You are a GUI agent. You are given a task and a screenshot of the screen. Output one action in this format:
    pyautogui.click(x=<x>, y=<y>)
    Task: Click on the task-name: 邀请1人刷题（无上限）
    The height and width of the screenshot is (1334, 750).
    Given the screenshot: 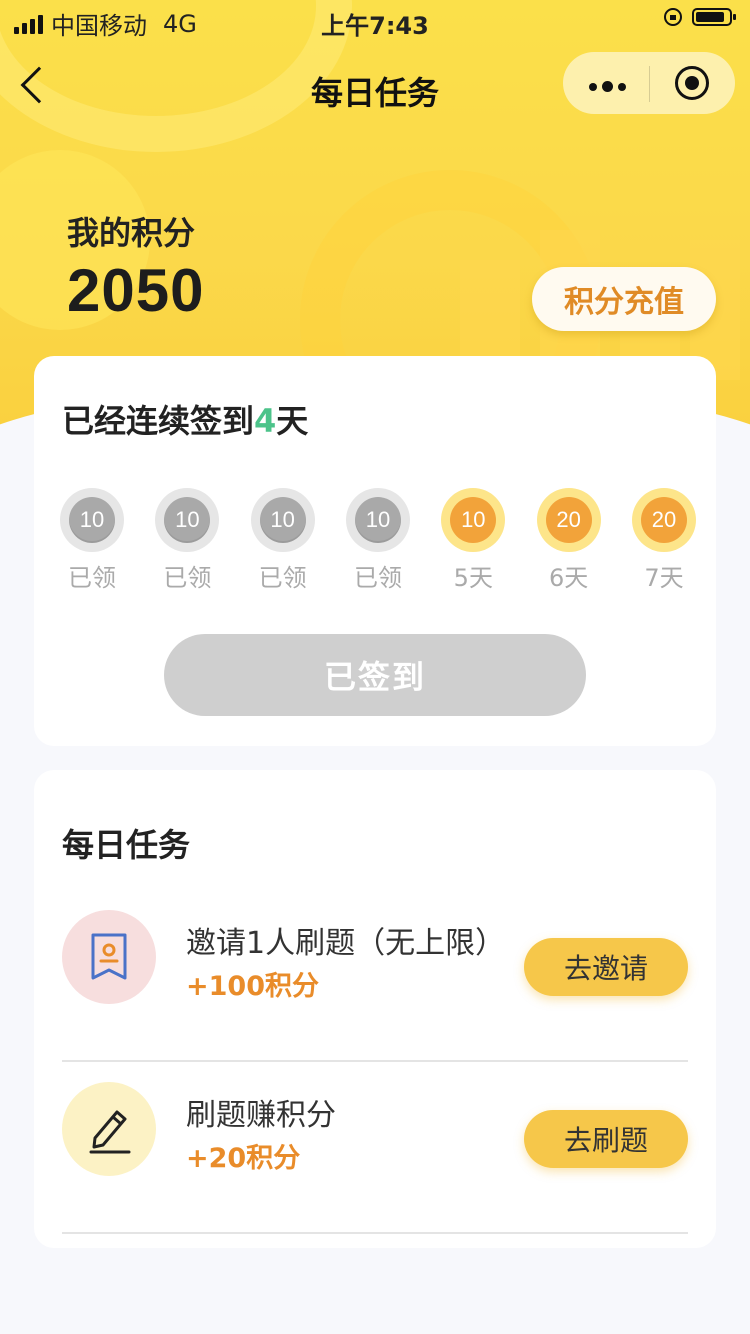 What is the action you would take?
    pyautogui.click(x=346, y=943)
    